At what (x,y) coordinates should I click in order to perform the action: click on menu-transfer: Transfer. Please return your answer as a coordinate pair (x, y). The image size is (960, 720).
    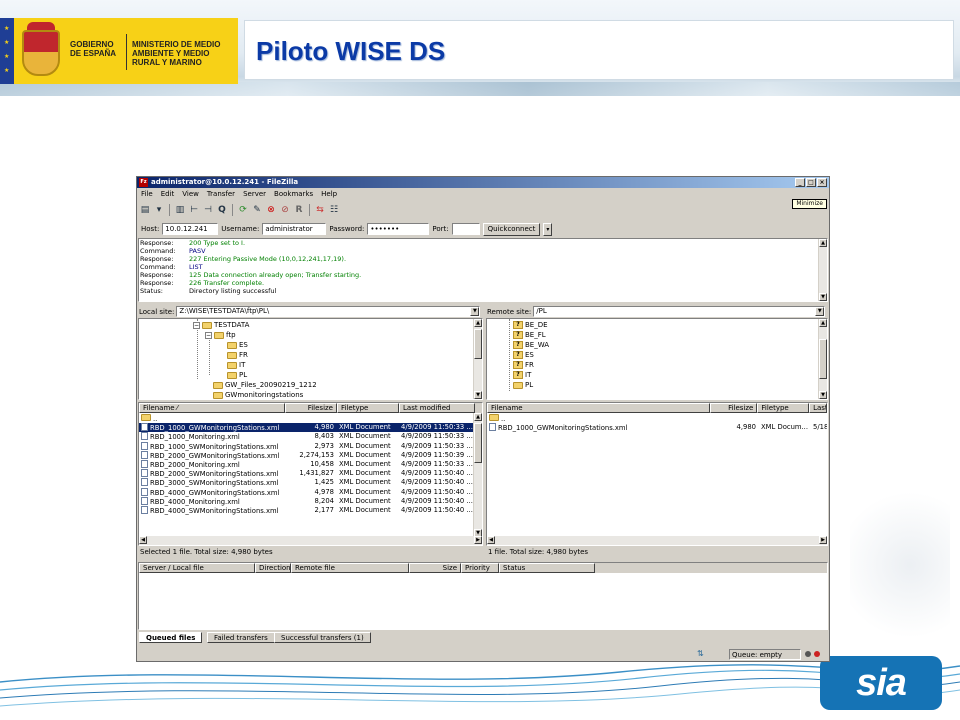
    Looking at the image, I should click on (221, 194).